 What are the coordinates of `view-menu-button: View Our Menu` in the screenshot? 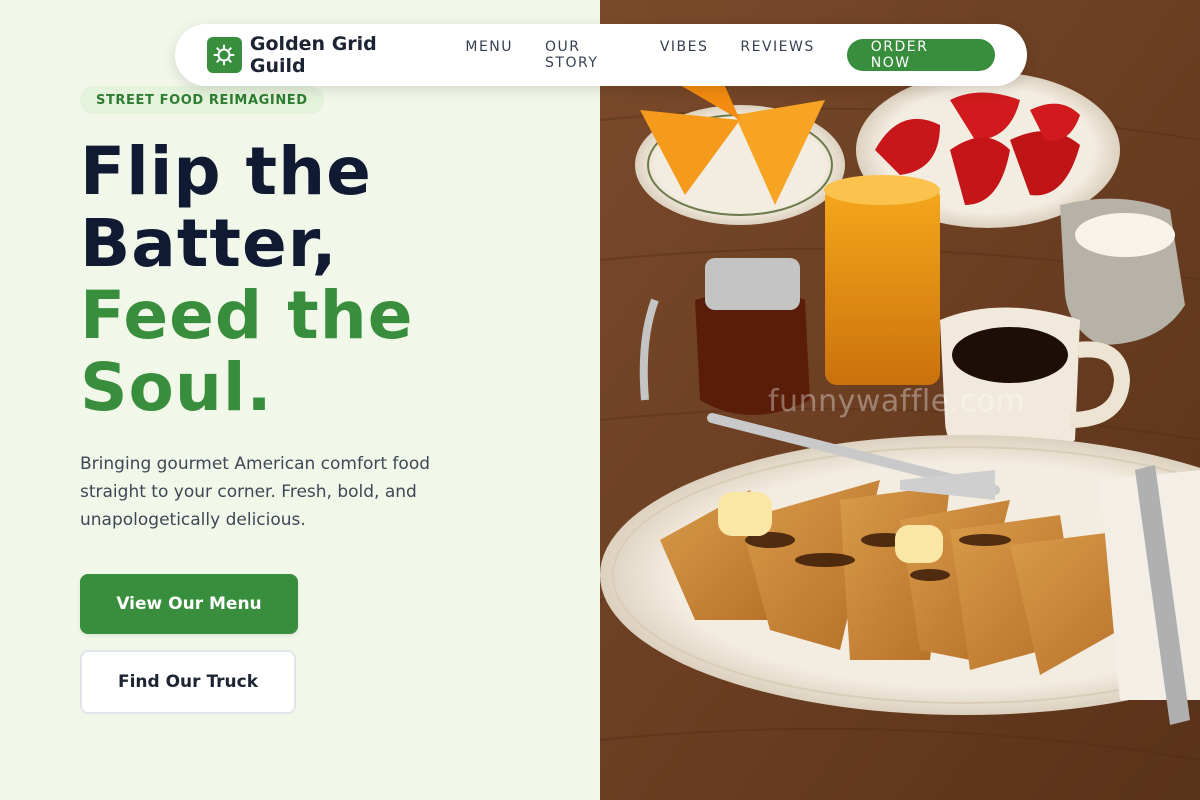 It's located at (189, 604).